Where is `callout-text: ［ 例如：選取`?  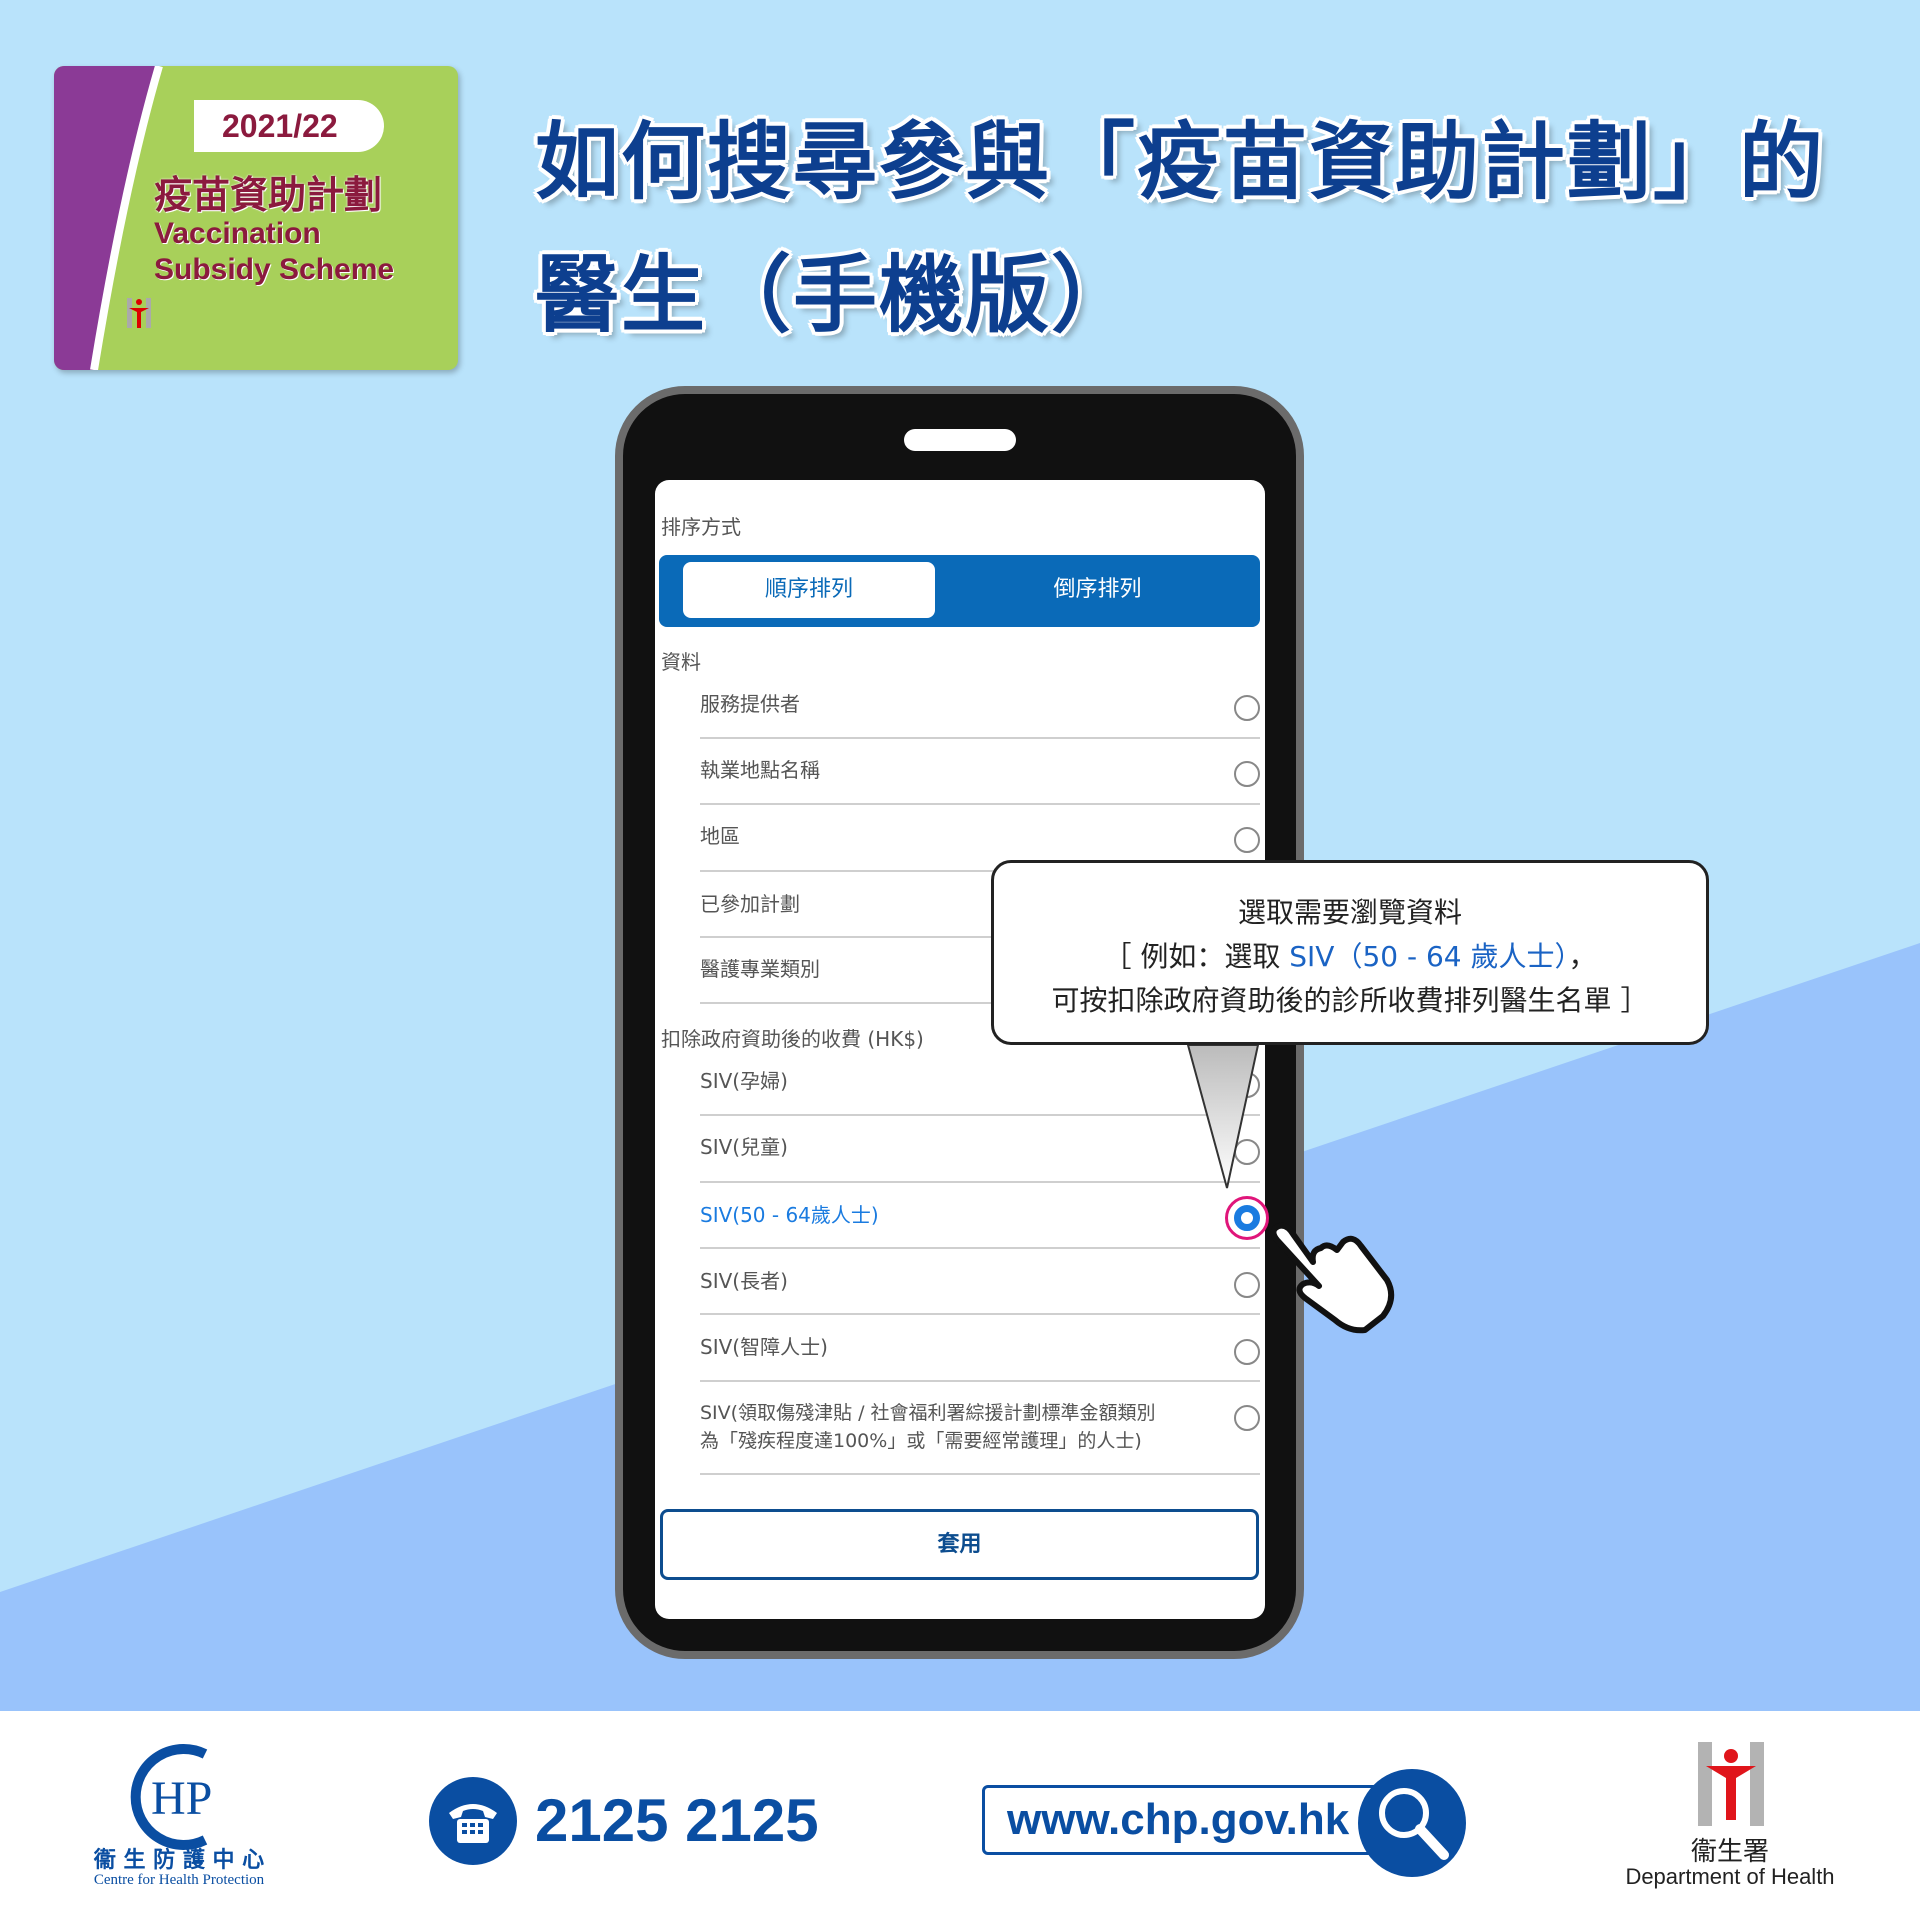 callout-text: ［ 例如：選取 is located at coordinates (1196, 956).